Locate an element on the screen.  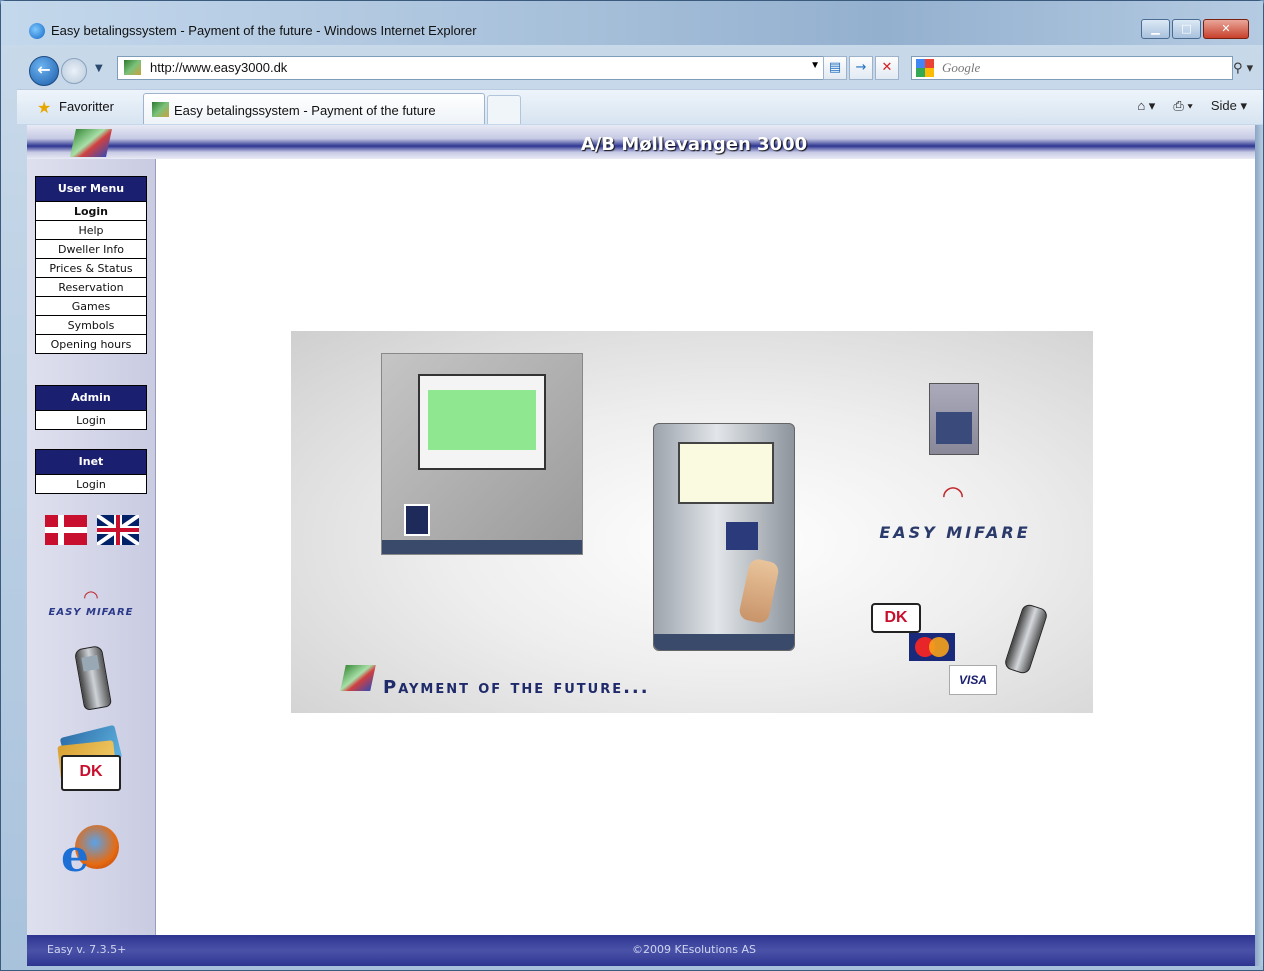
inet-menu: Inet Login is located at coordinates (91, 471).